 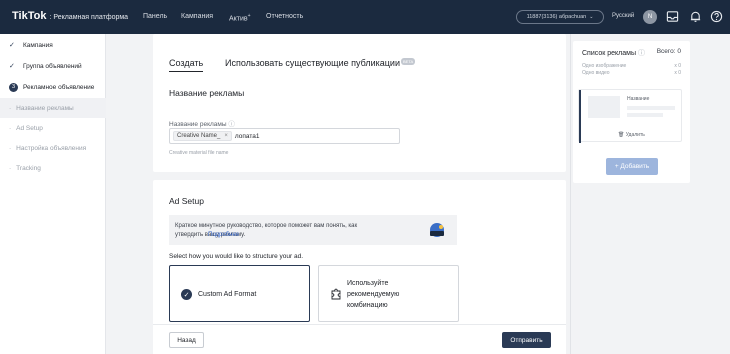 I want to click on ad-name-label: Название рекламы ⓘ, so click(x=202, y=123).